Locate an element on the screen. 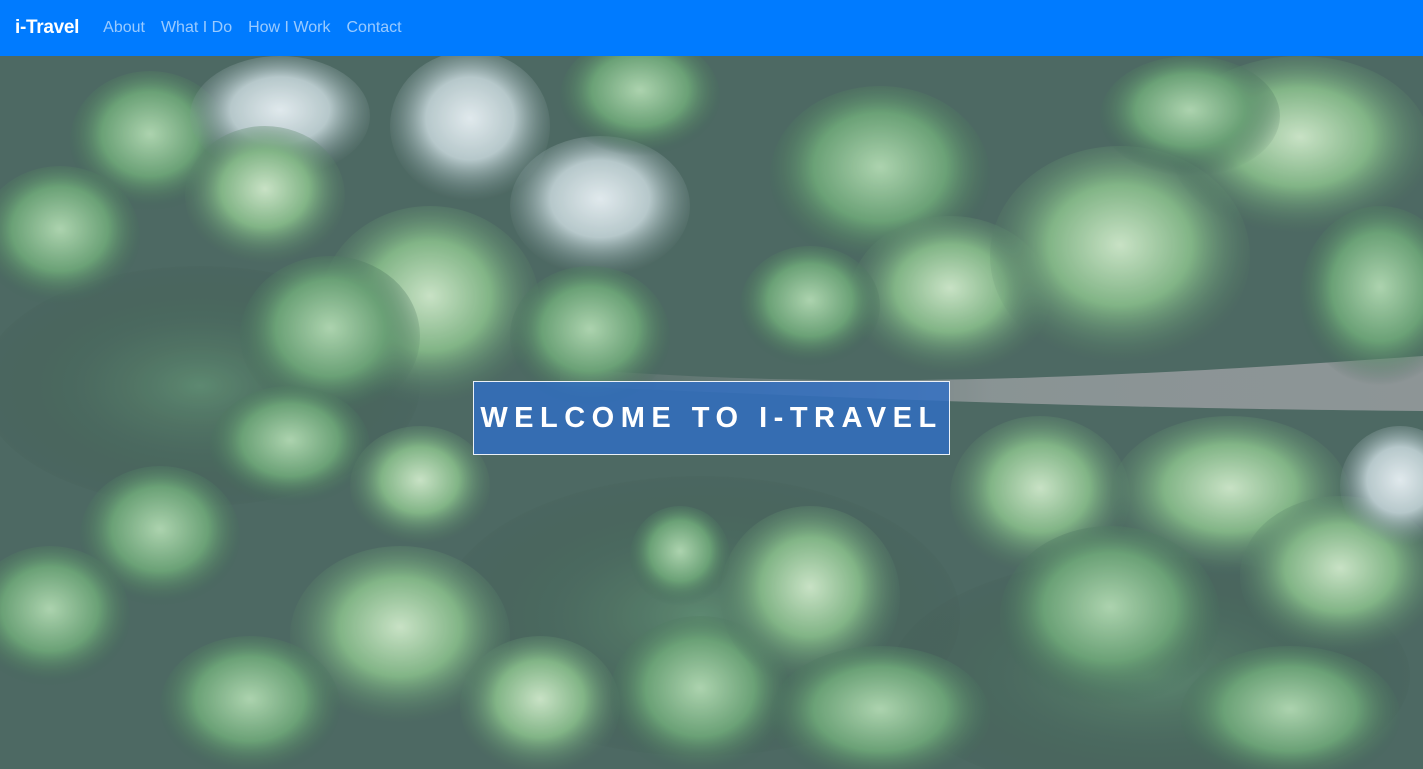 This screenshot has height=769, width=1423. welcome-heading: WELCOME TO I-TRAVEL is located at coordinates (711, 417).